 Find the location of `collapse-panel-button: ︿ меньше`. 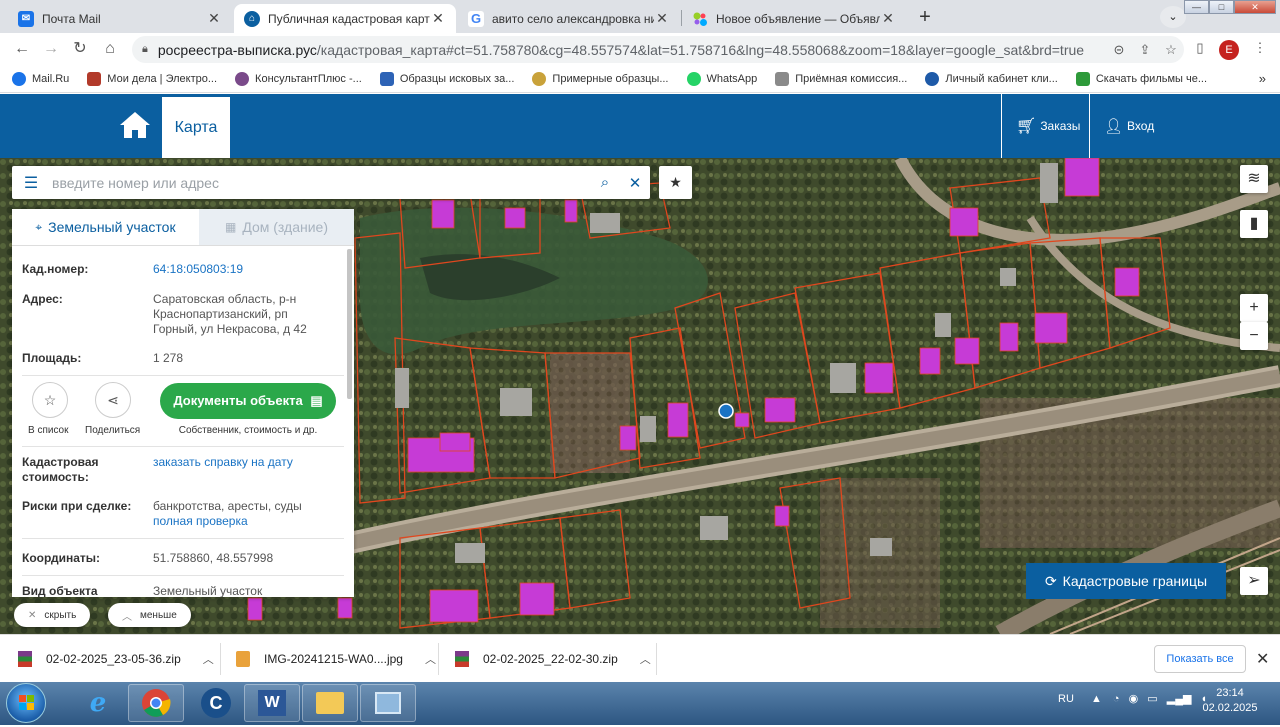

collapse-panel-button: ︿ меньше is located at coordinates (149, 615).